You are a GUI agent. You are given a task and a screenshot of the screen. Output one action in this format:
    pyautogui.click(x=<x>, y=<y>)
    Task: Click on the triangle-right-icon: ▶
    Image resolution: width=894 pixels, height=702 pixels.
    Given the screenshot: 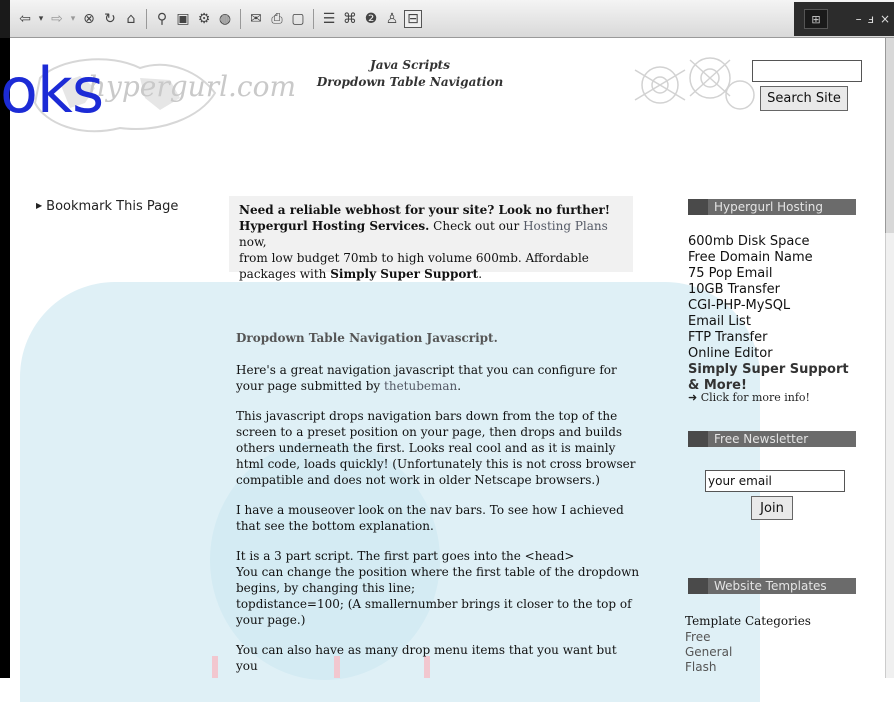 What is the action you would take?
    pyautogui.click(x=39, y=205)
    